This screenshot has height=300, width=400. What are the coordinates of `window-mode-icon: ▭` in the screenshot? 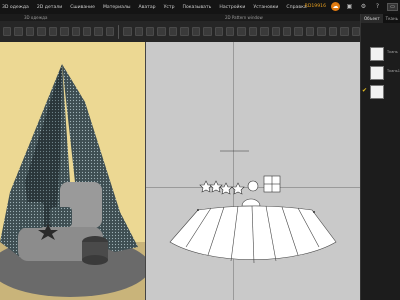 It's located at (392, 6).